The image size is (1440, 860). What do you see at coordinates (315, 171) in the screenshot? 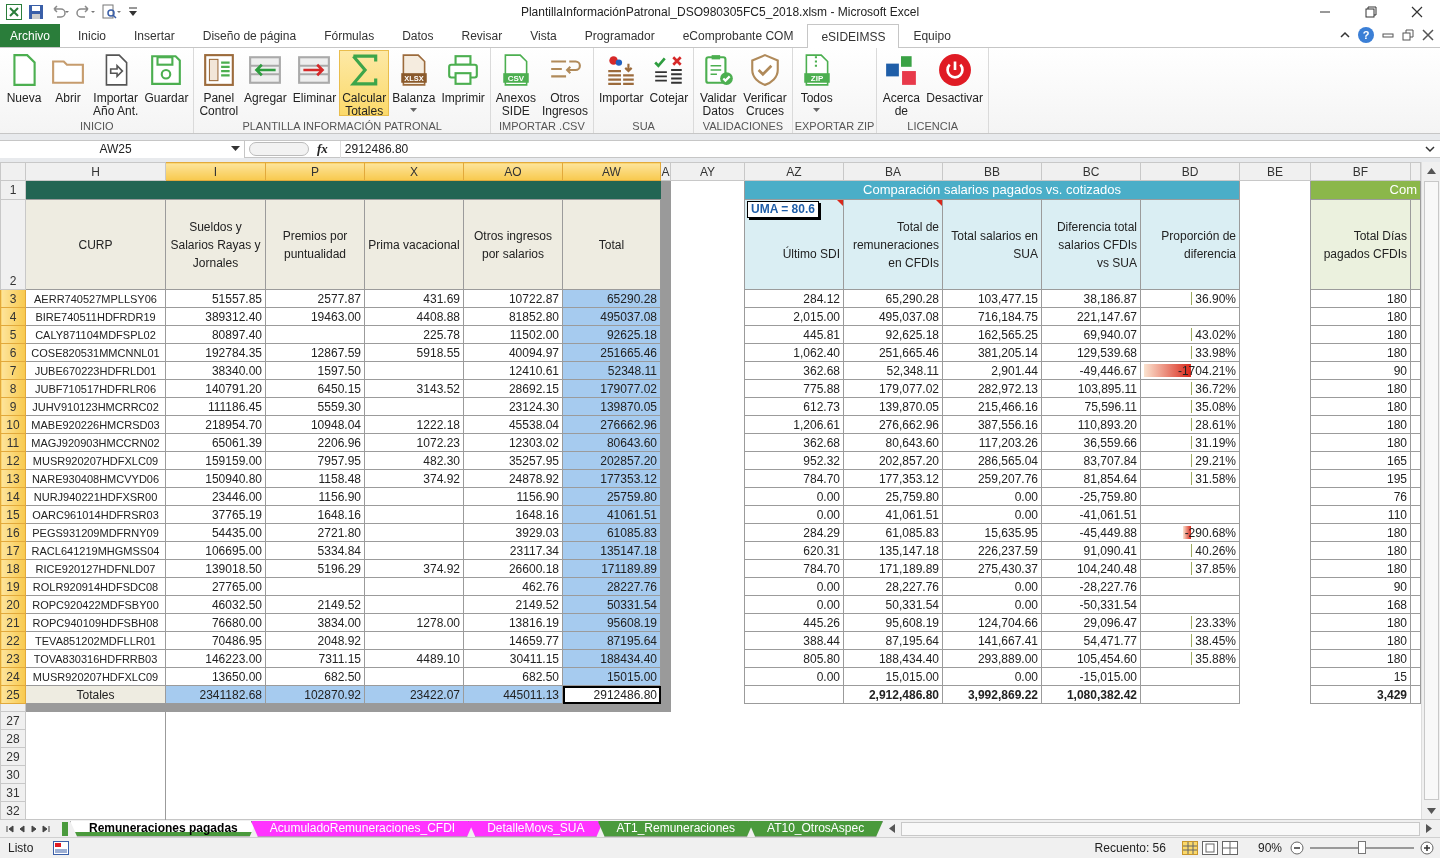
I see `column-header: P` at bounding box center [315, 171].